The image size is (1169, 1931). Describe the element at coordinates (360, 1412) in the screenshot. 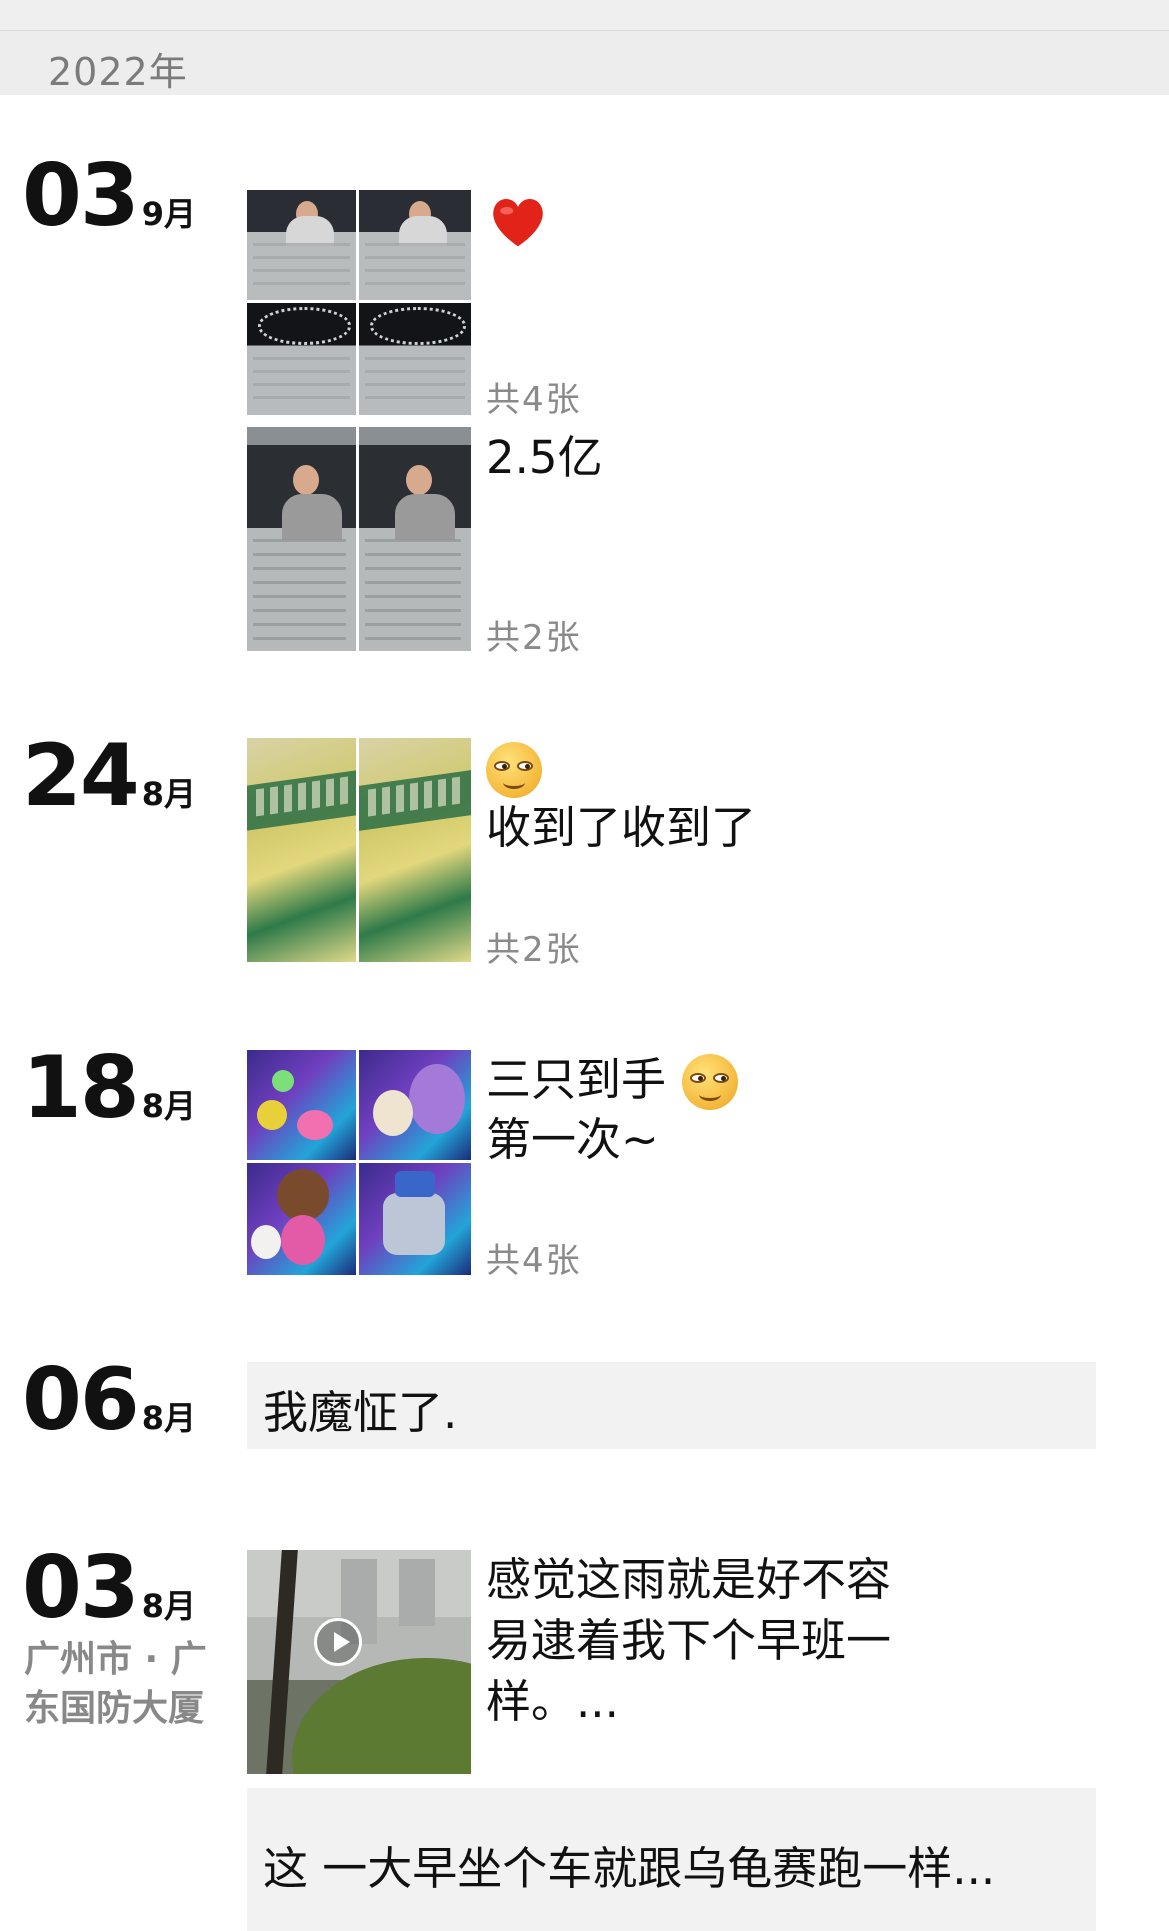

I see `post-text: 我魔怔了.` at that location.